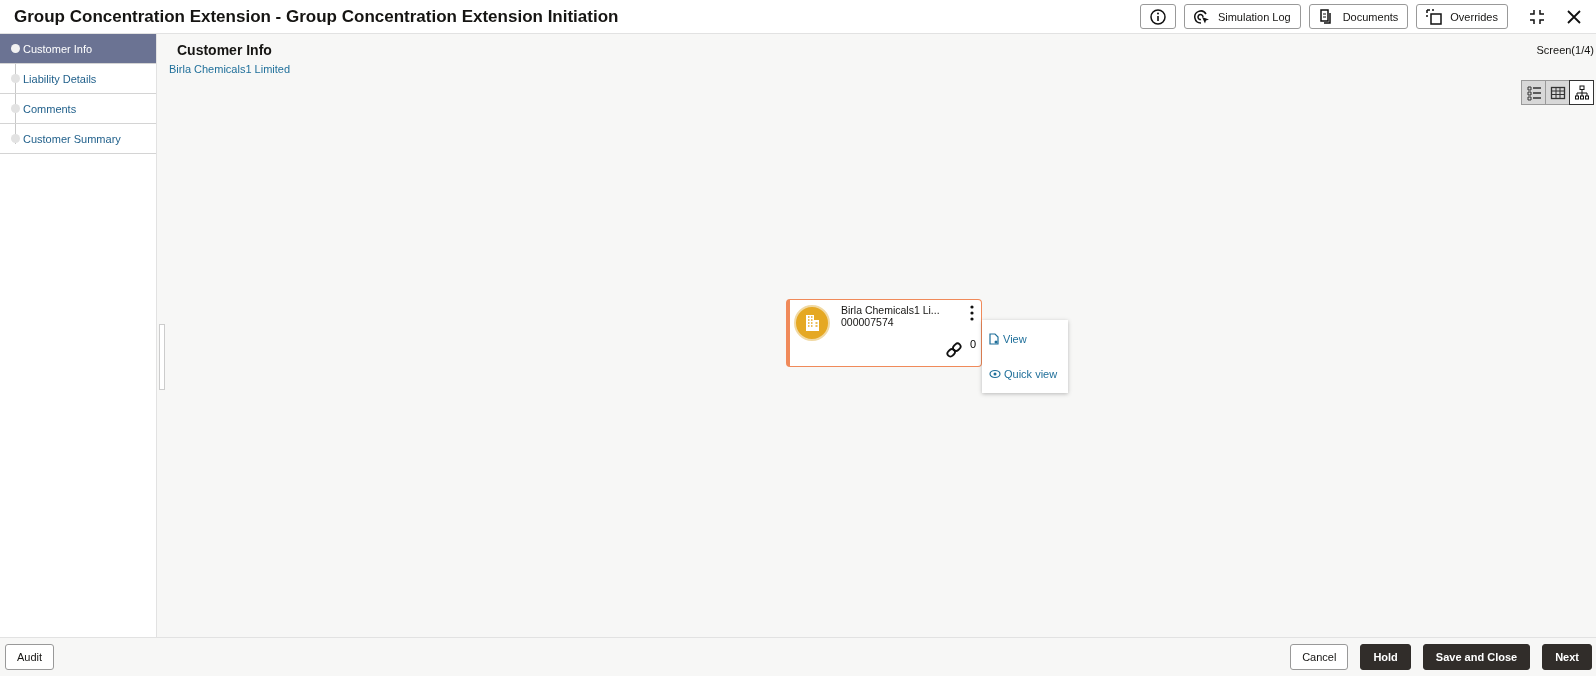 This screenshot has height=676, width=1596. Describe the element at coordinates (78, 79) in the screenshot. I see `step-item: Liability Details` at that location.